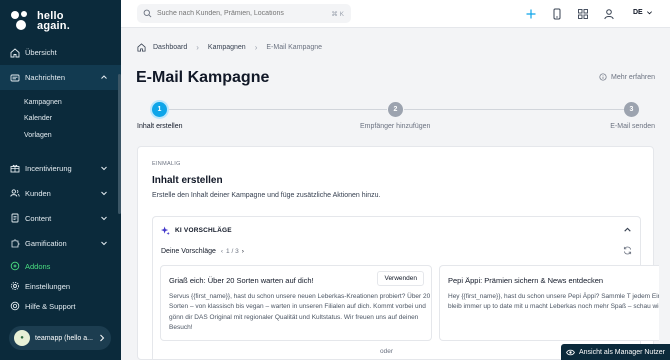 The width and height of the screenshot is (670, 360). What do you see at coordinates (60, 218) in the screenshot?
I see `sidebar-item-content: Content` at bounding box center [60, 218].